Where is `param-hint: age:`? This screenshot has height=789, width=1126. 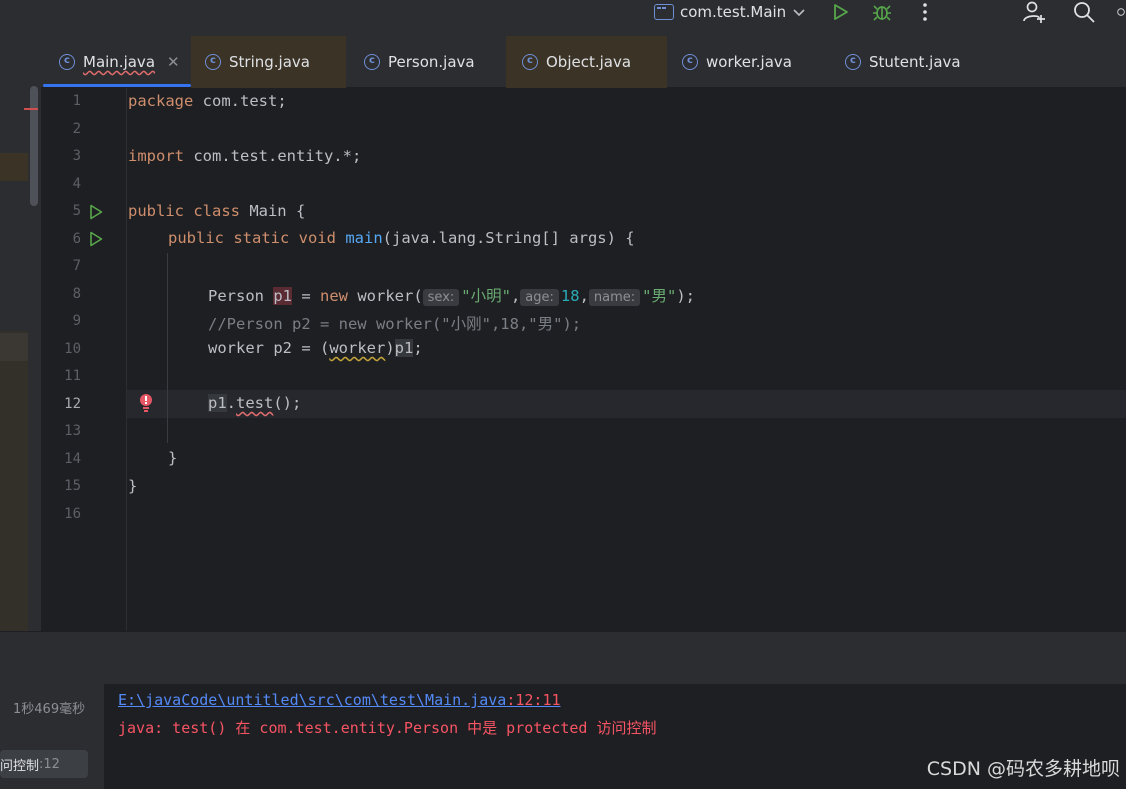
param-hint: age: is located at coordinates (539, 297).